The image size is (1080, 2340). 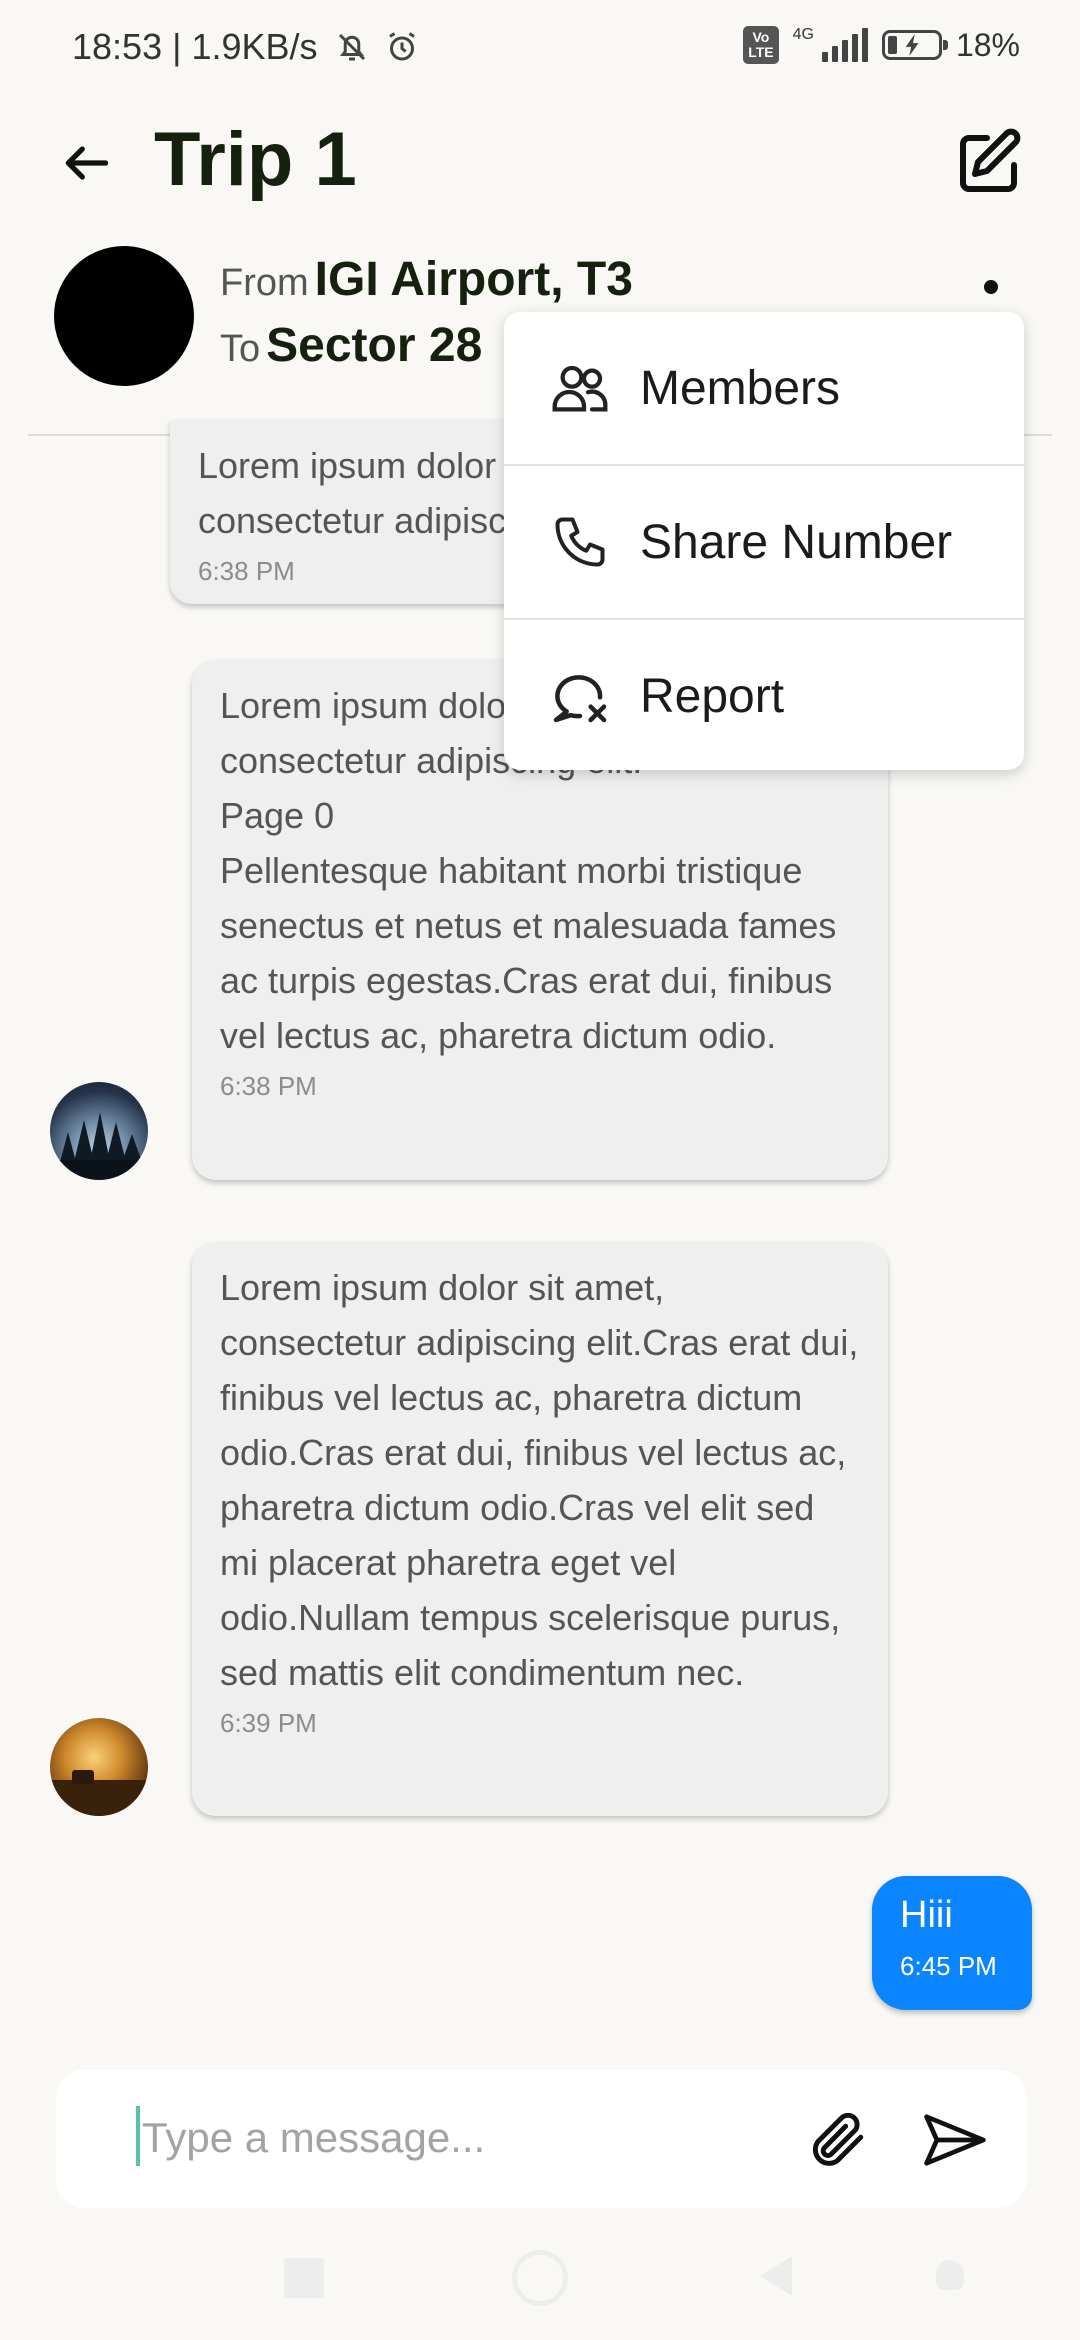 I want to click on phone-icon, so click(x=580, y=542).